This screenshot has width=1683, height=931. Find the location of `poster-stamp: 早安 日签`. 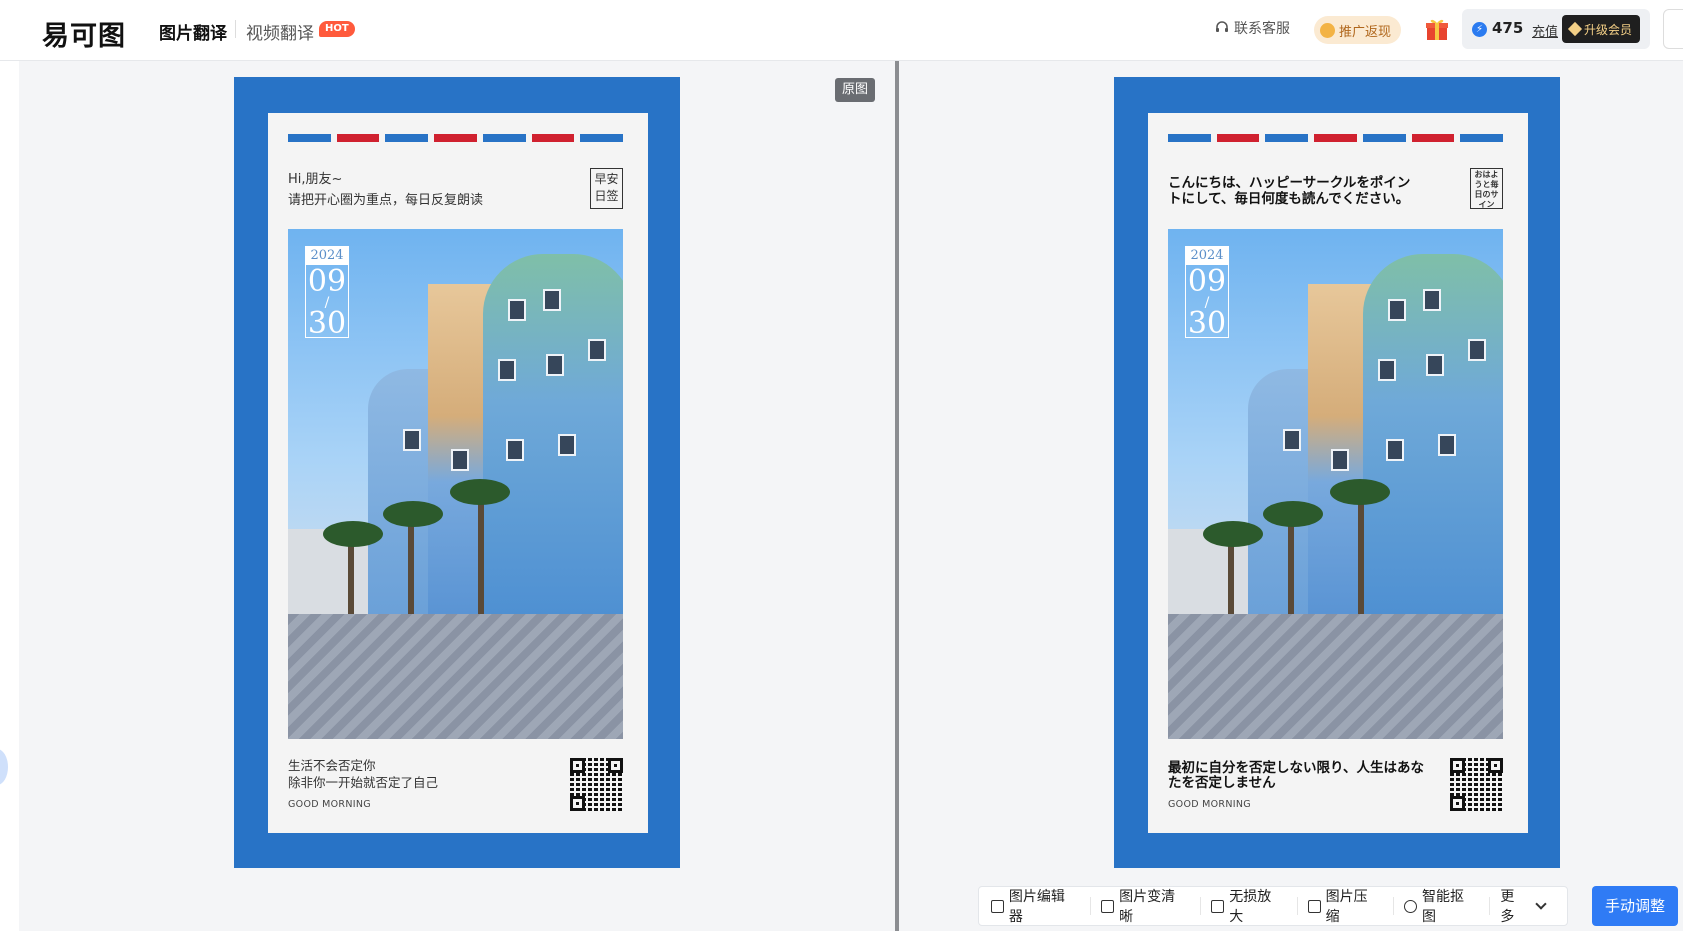

poster-stamp: 早安 日签 is located at coordinates (606, 188).